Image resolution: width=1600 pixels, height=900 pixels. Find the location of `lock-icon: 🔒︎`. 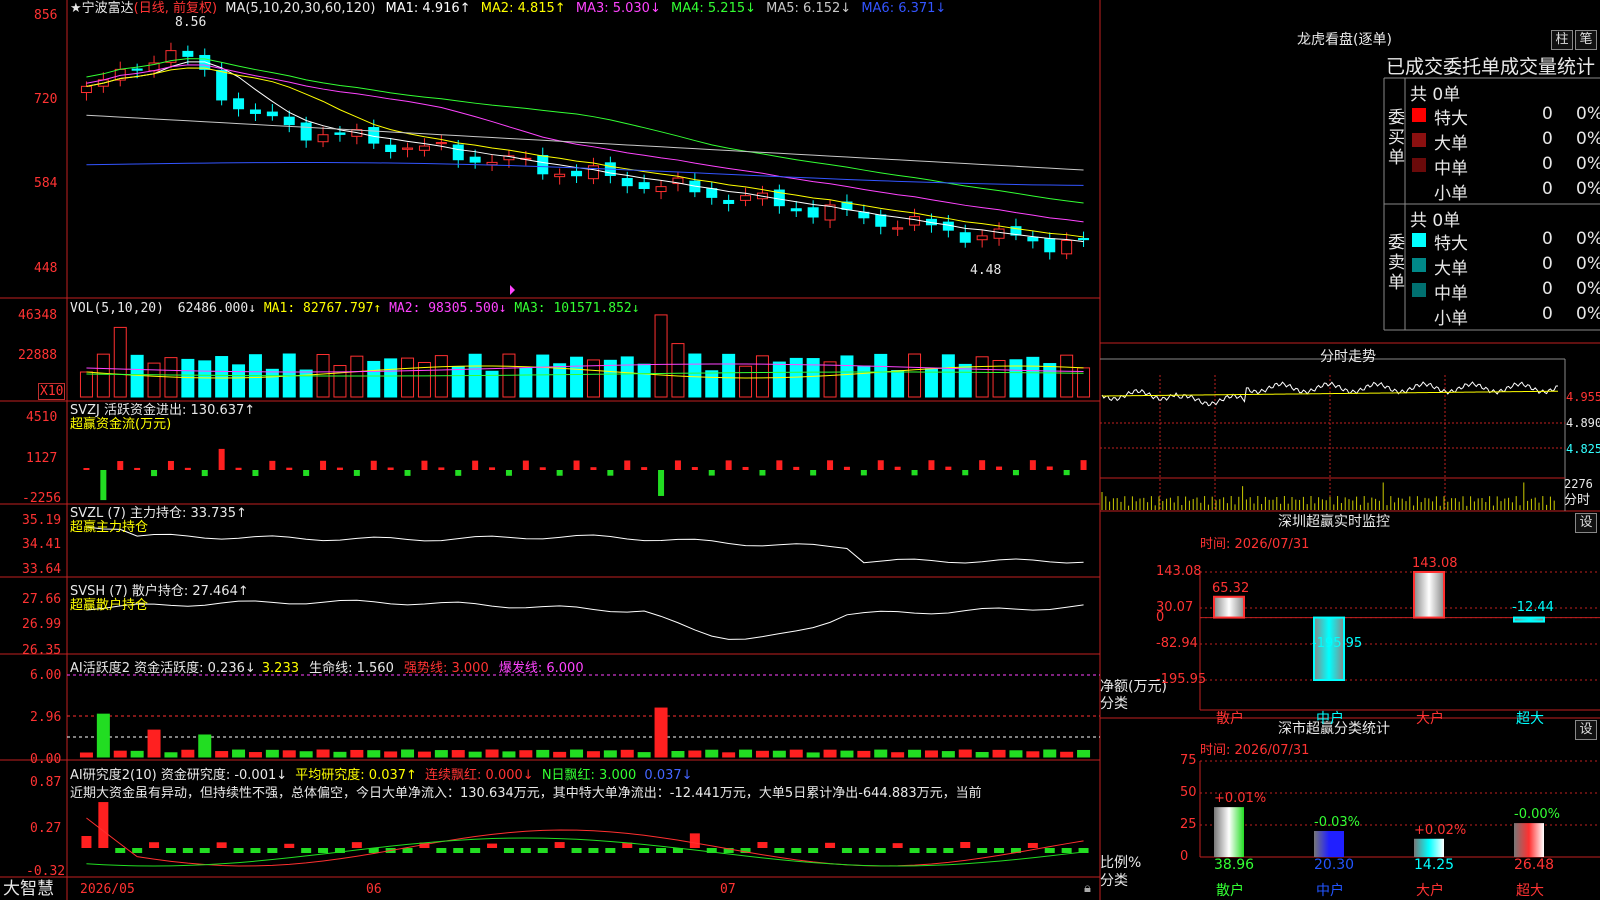

lock-icon: 🔒︎ is located at coordinates (1087, 888).